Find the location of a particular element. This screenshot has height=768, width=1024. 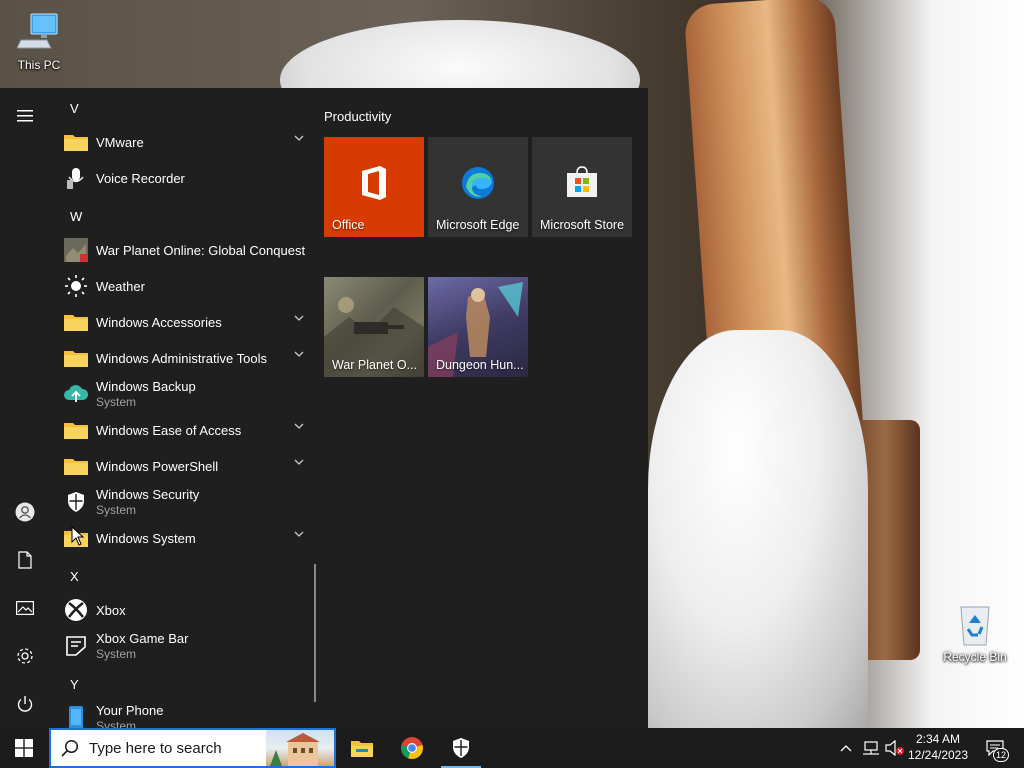

app-weather: Weather is located at coordinates (187, 286).